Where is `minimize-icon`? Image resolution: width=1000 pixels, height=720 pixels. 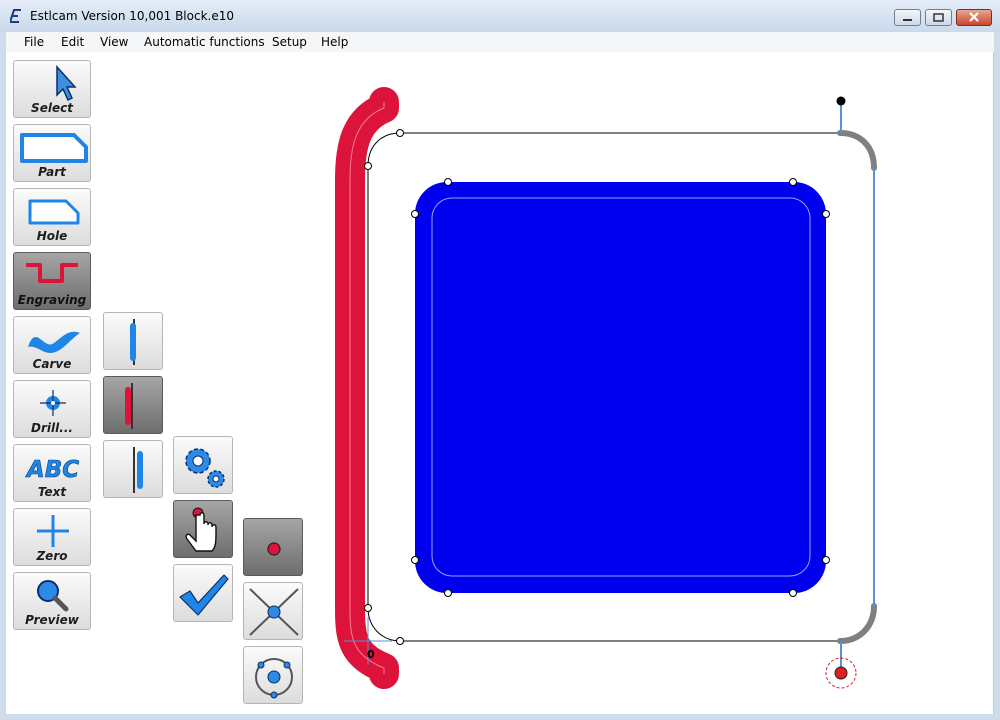 minimize-icon is located at coordinates (907, 20).